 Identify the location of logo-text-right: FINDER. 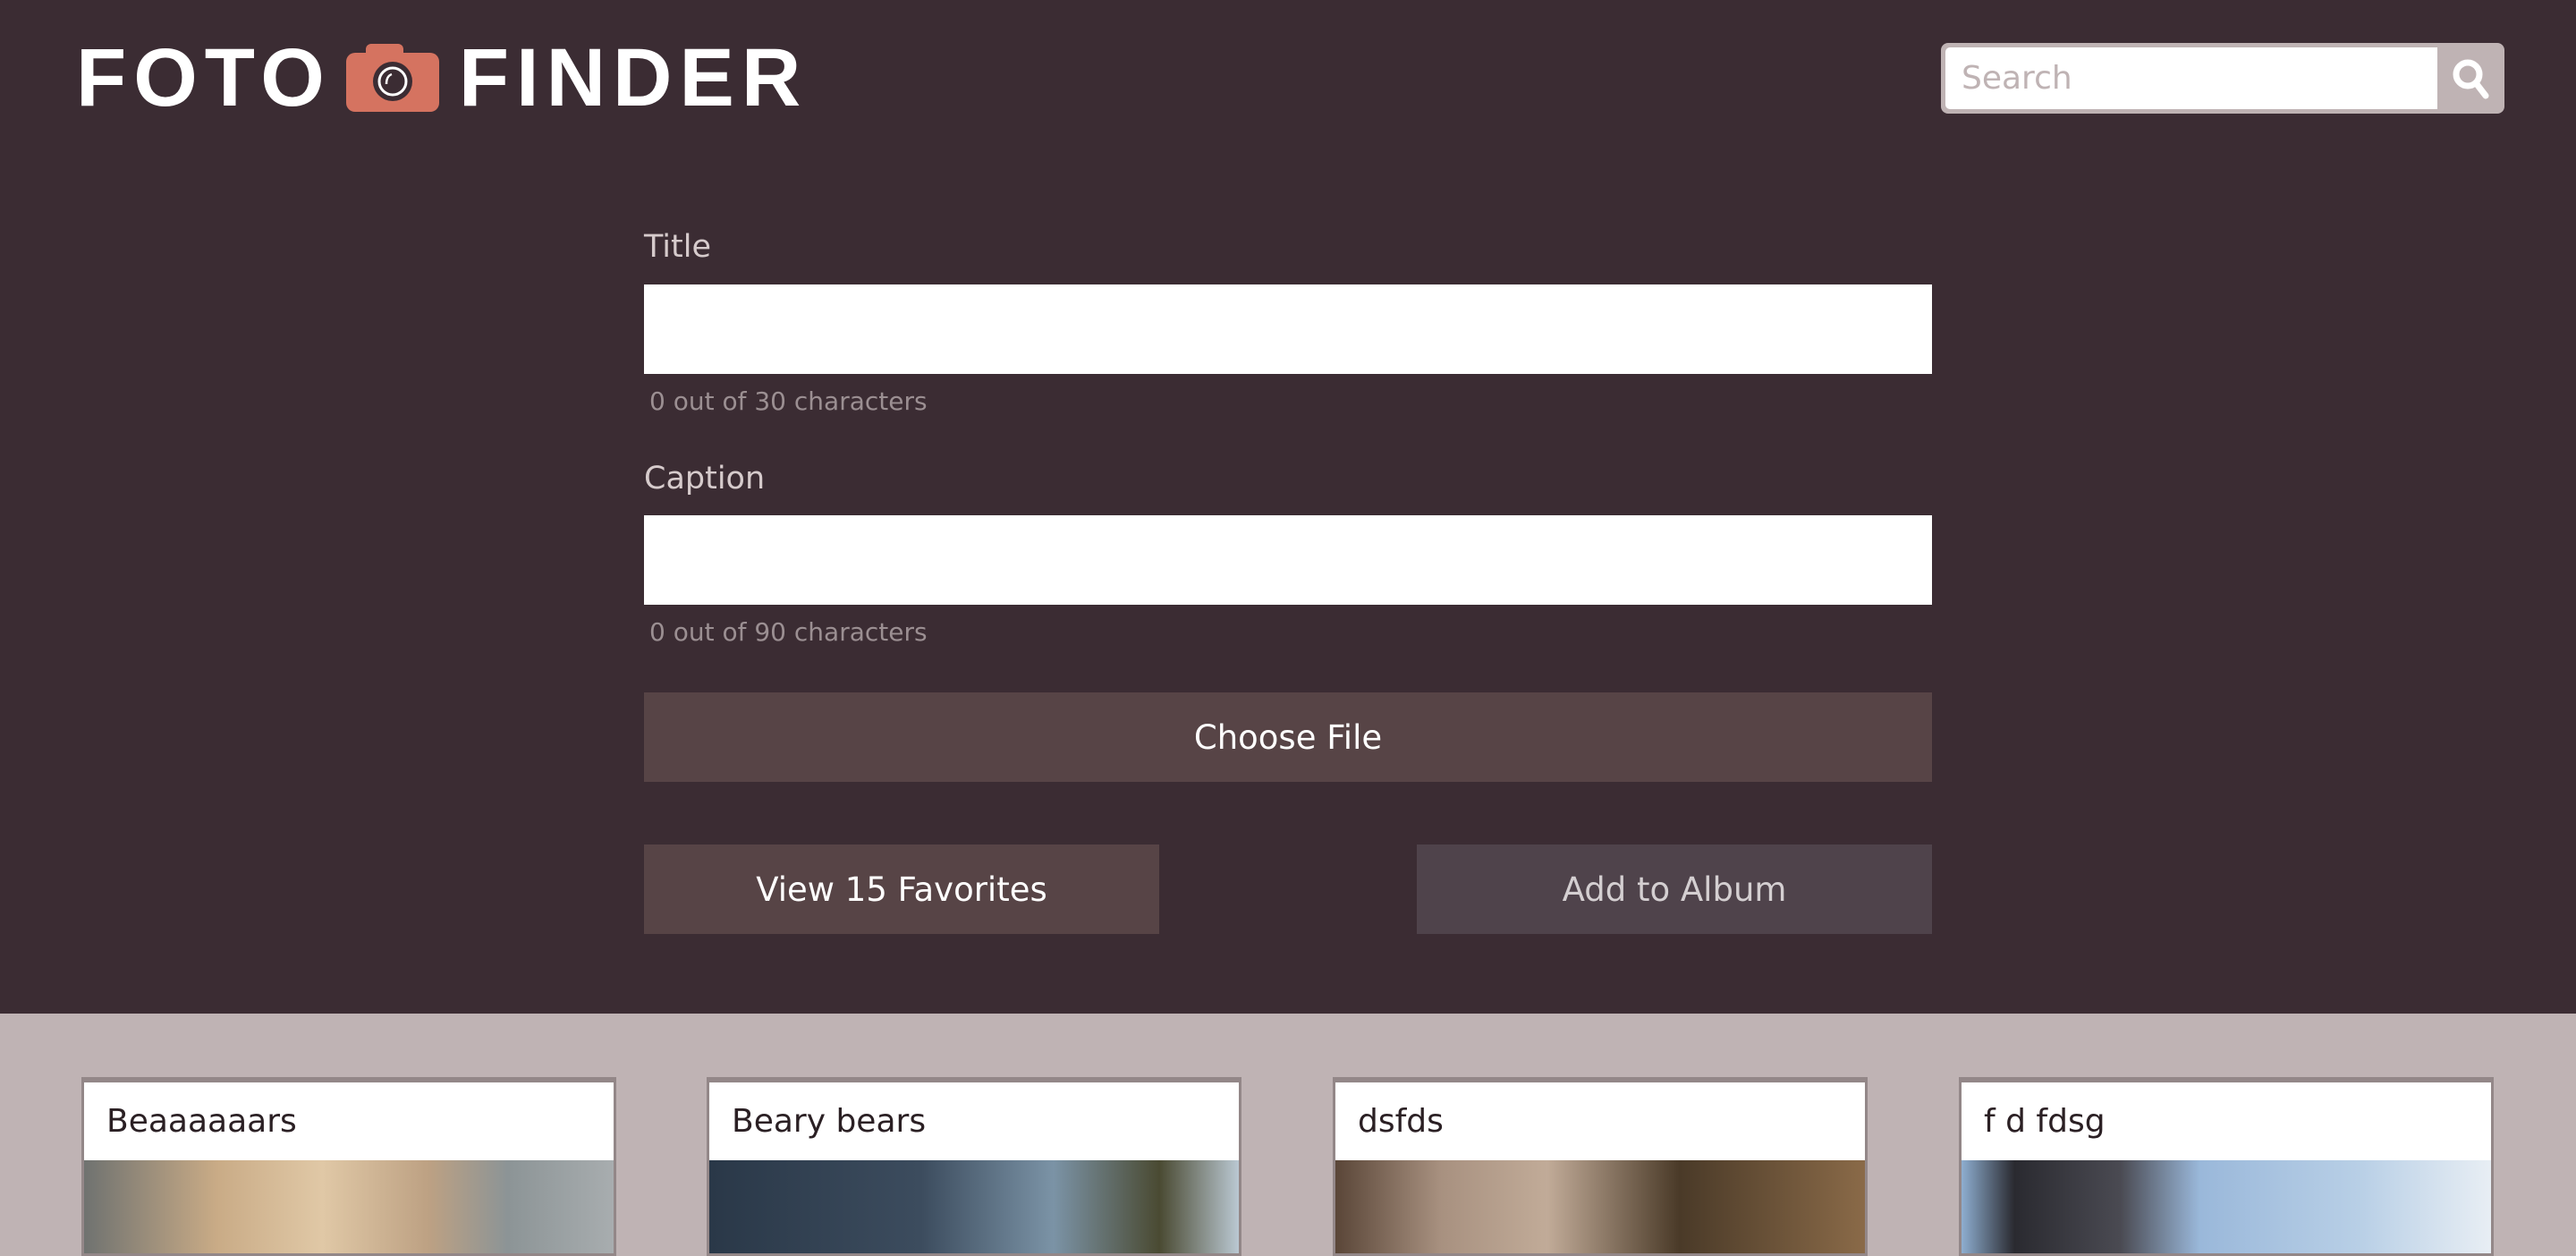
(633, 77).